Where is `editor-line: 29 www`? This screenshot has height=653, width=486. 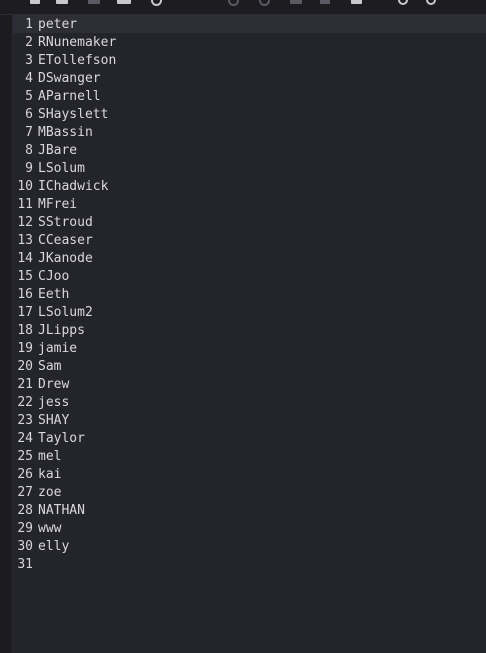 editor-line: 29 www is located at coordinates (249, 529).